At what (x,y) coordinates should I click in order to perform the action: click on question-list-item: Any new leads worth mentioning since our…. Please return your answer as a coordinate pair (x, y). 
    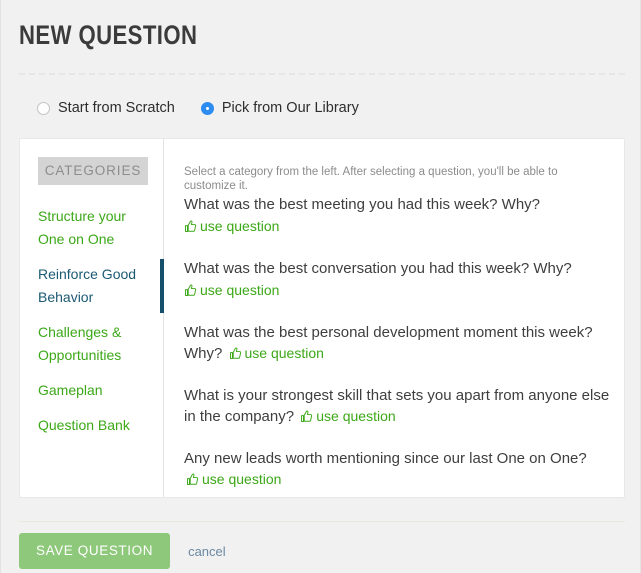
    Looking at the image, I should click on (397, 470).